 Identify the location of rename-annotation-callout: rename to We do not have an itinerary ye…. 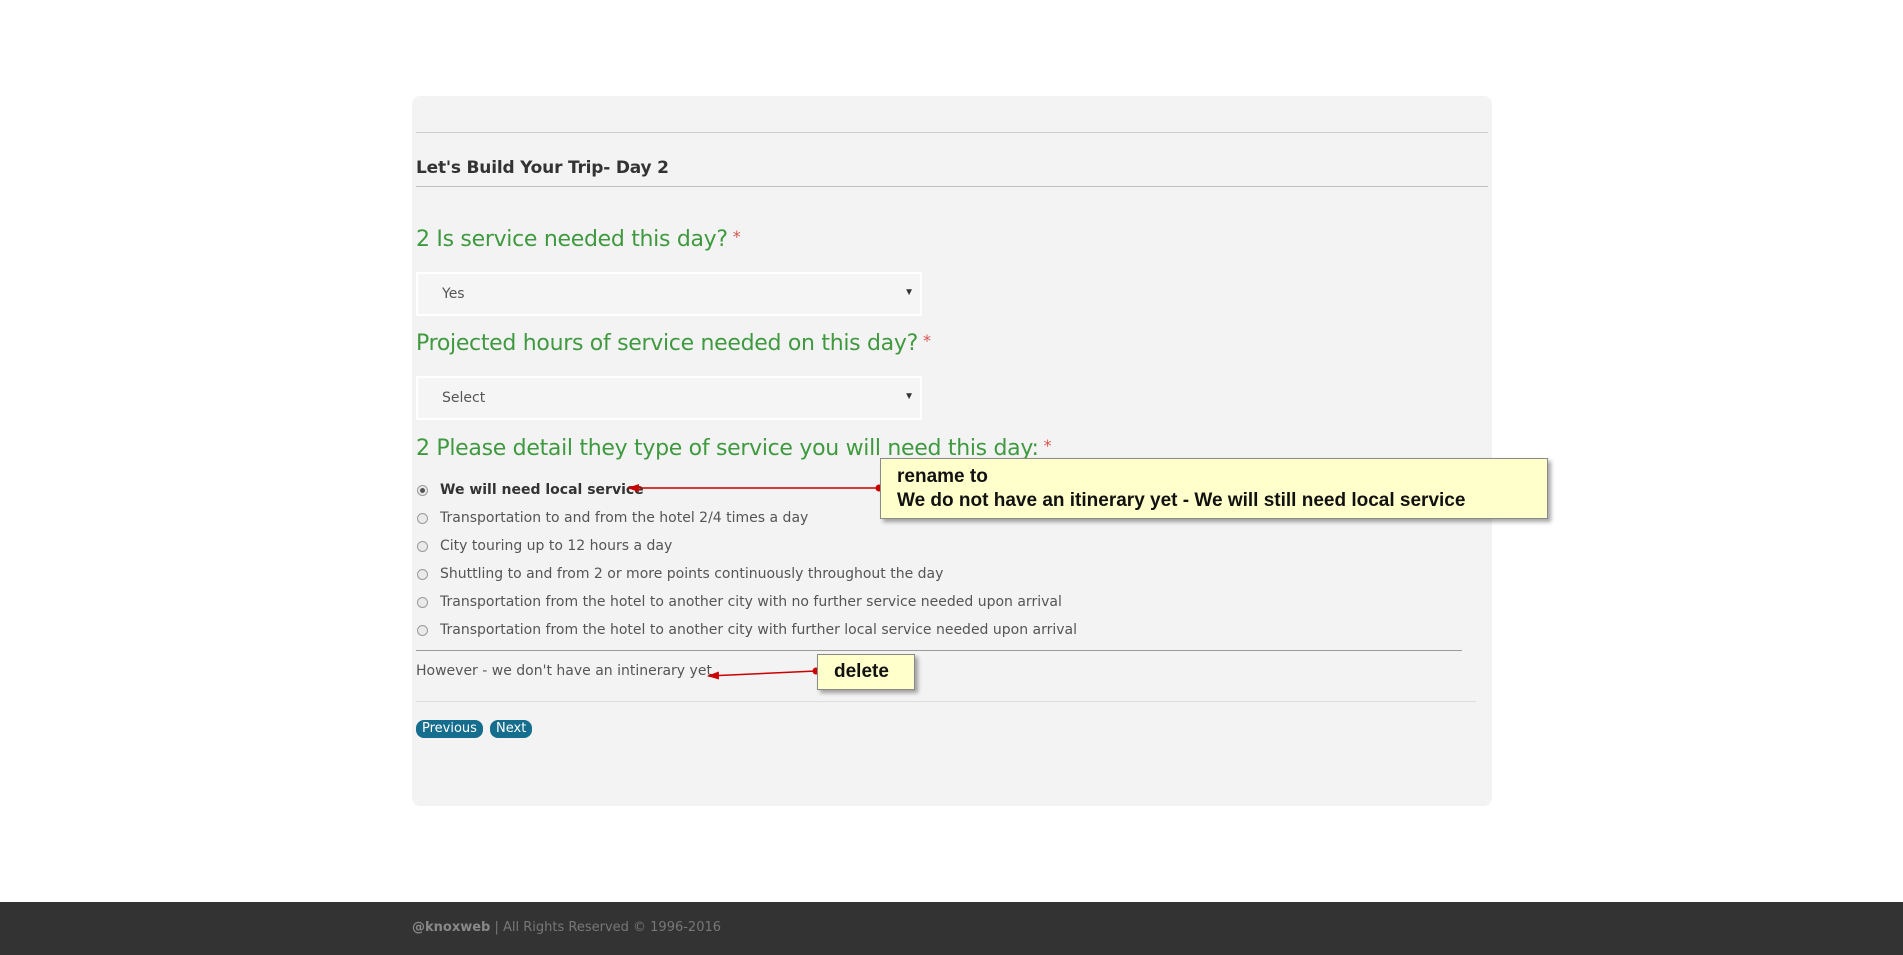
(1214, 488).